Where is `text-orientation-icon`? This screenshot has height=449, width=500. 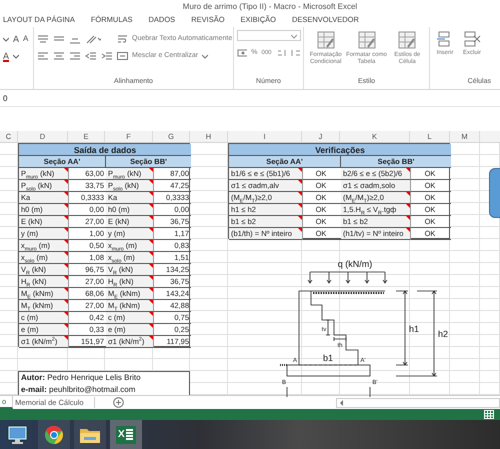
text-orientation-icon is located at coordinates (93, 39).